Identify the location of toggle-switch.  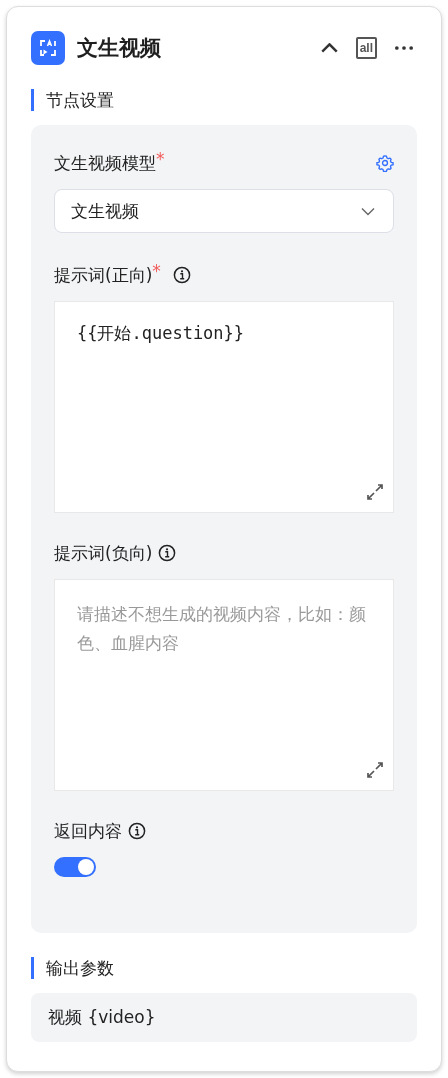
(75, 867).